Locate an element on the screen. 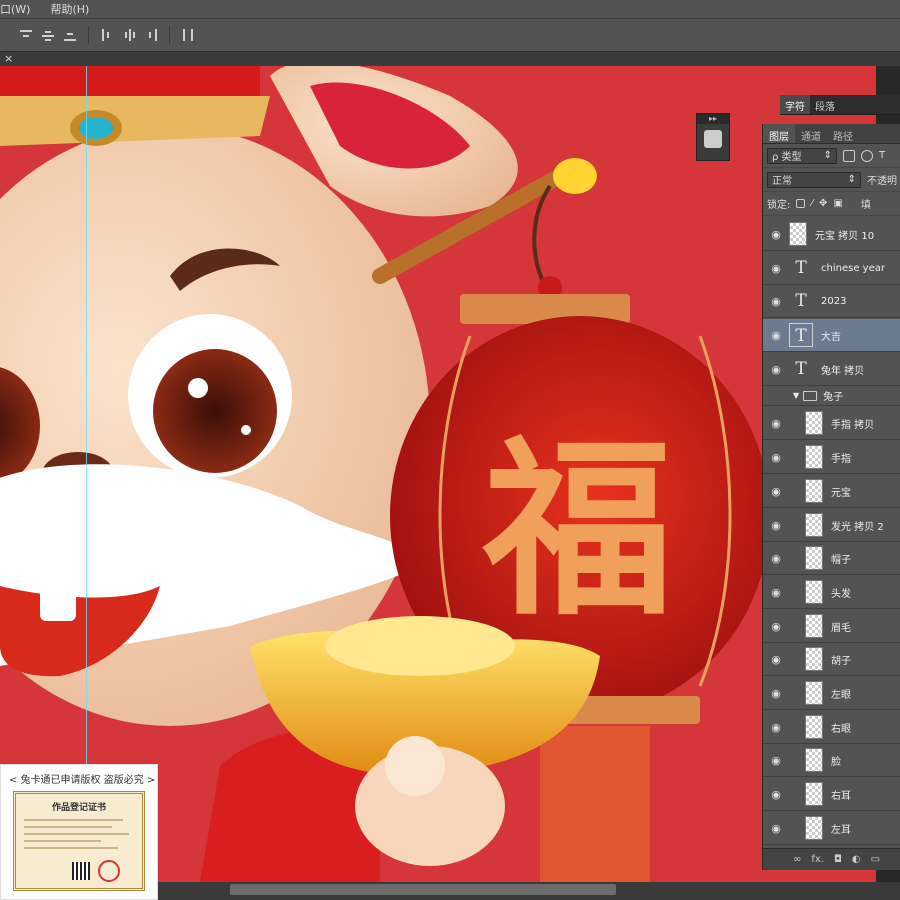 Image resolution: width=900 pixels, height=900 pixels. layer-filter-select: ρ 类型 ⇕ is located at coordinates (802, 155).